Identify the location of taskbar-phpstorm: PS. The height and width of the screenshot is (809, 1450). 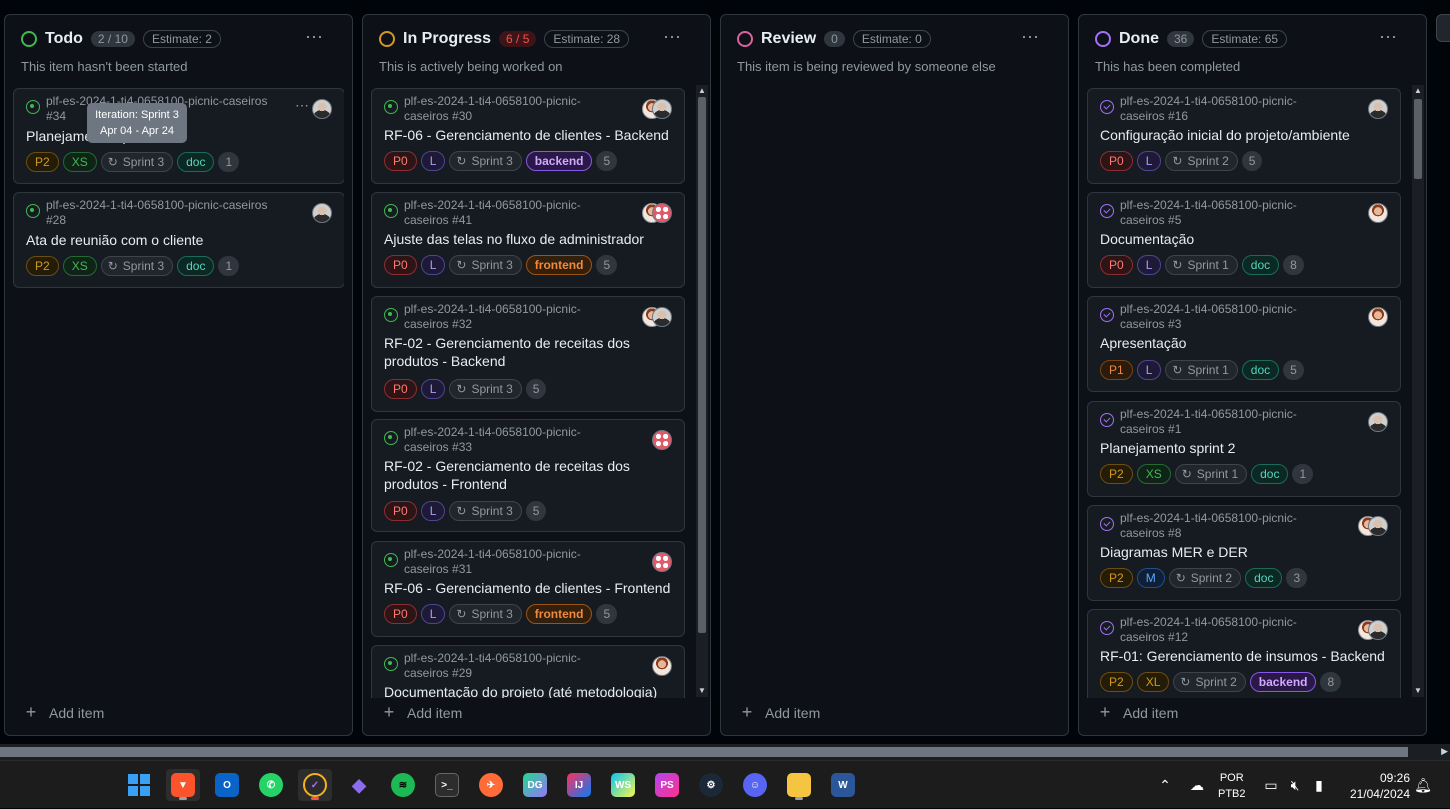
(667, 785).